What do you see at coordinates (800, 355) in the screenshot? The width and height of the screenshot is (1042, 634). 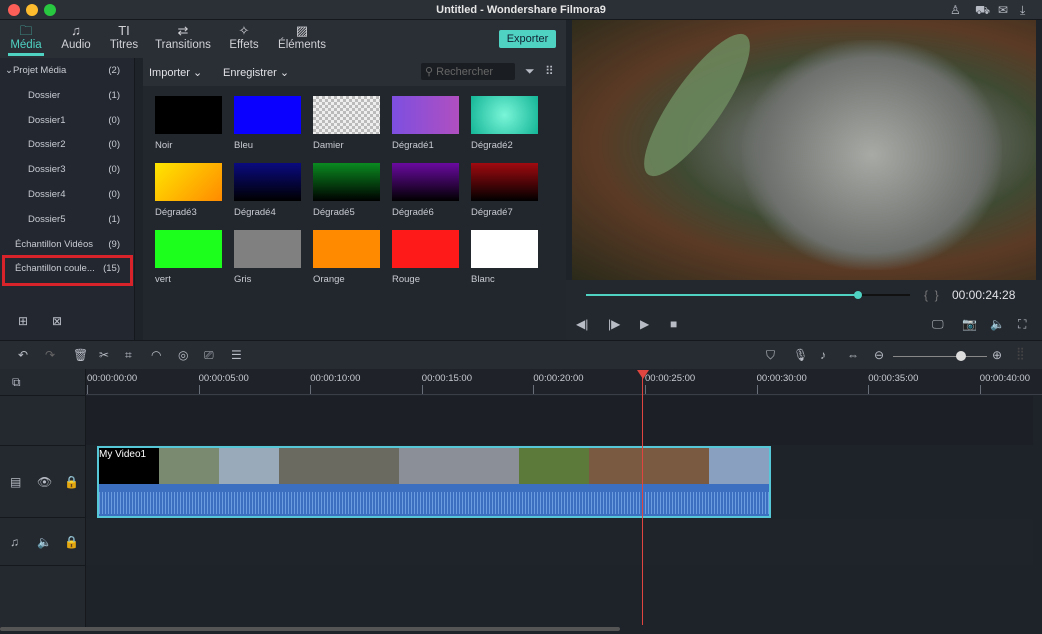 I see `microphone-icon: 🎙` at bounding box center [800, 355].